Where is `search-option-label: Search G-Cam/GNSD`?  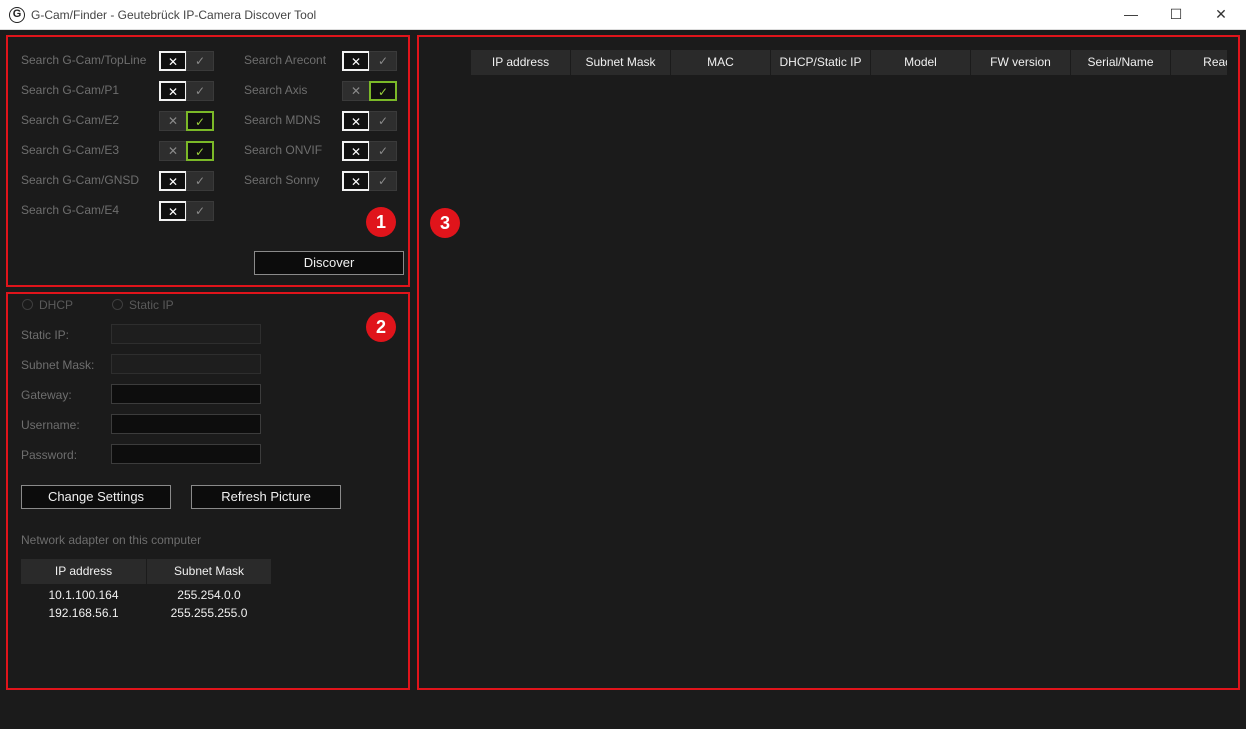 search-option-label: Search G-Cam/GNSD is located at coordinates (80, 180).